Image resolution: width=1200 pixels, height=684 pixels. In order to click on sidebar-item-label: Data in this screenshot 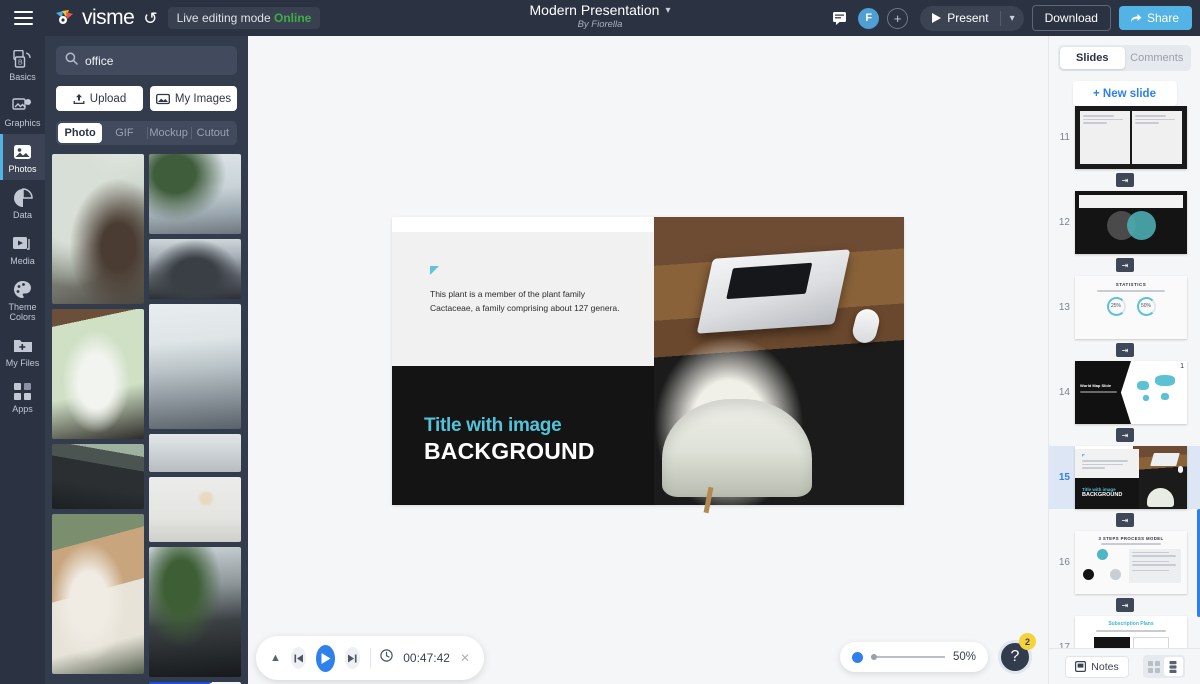, I will do `click(22, 215)`.